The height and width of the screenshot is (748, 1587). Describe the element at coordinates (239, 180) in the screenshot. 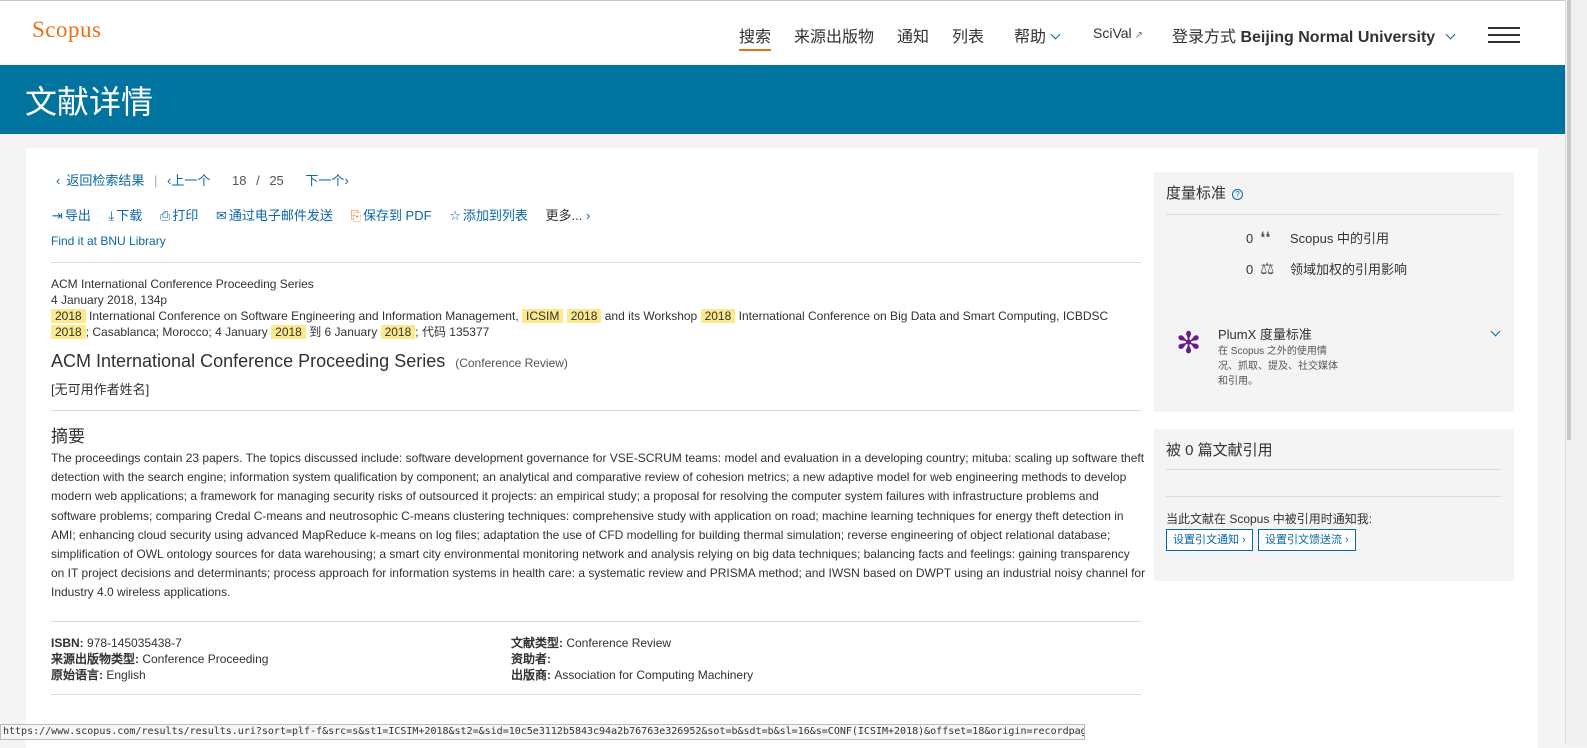

I see `current-index: 18` at that location.